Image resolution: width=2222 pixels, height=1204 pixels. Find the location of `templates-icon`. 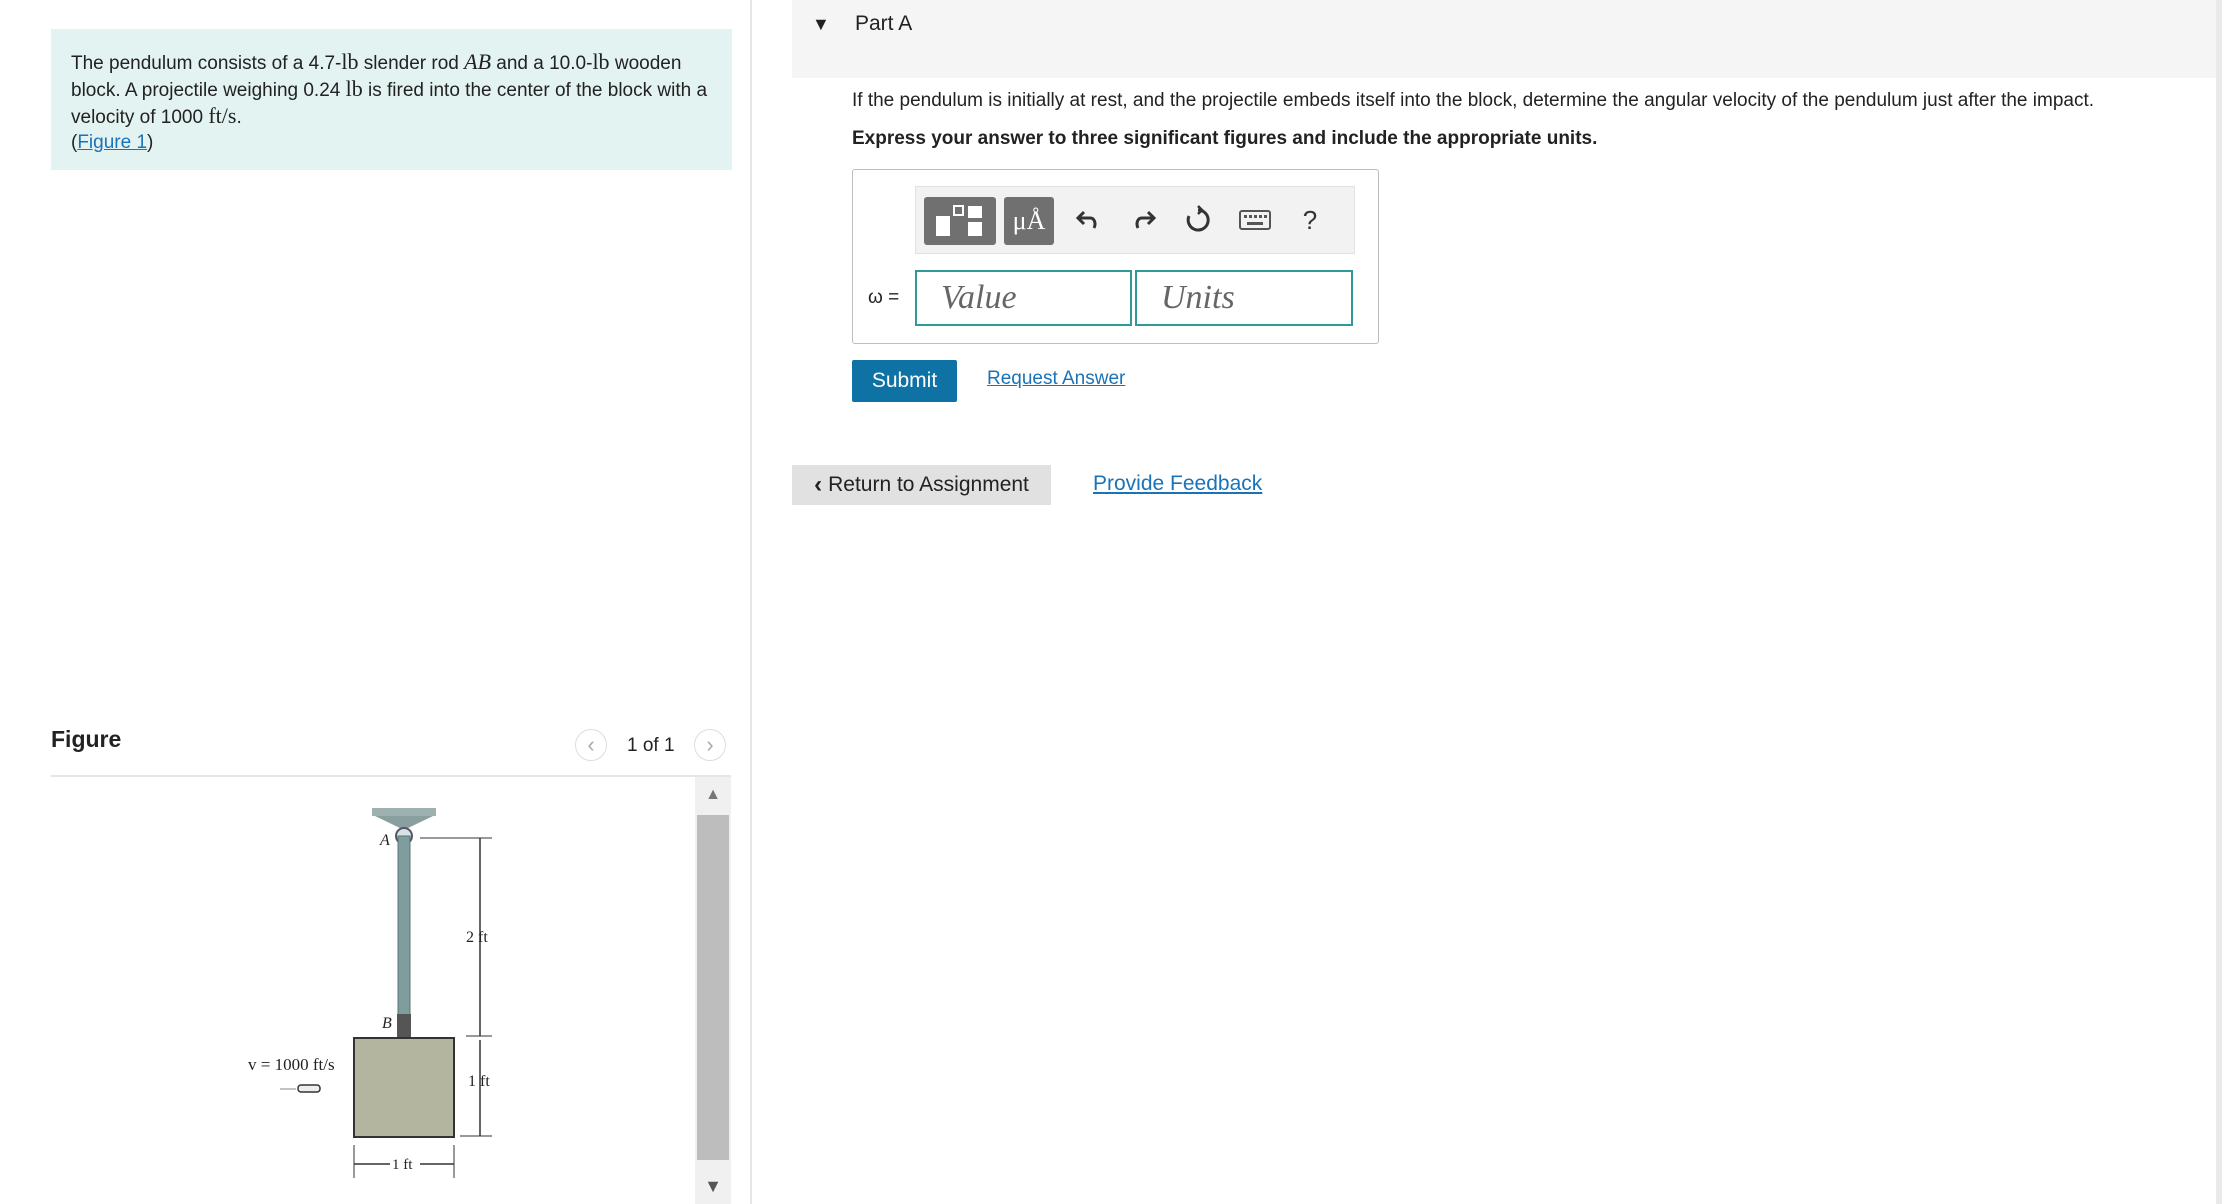

templates-icon is located at coordinates (959, 220).